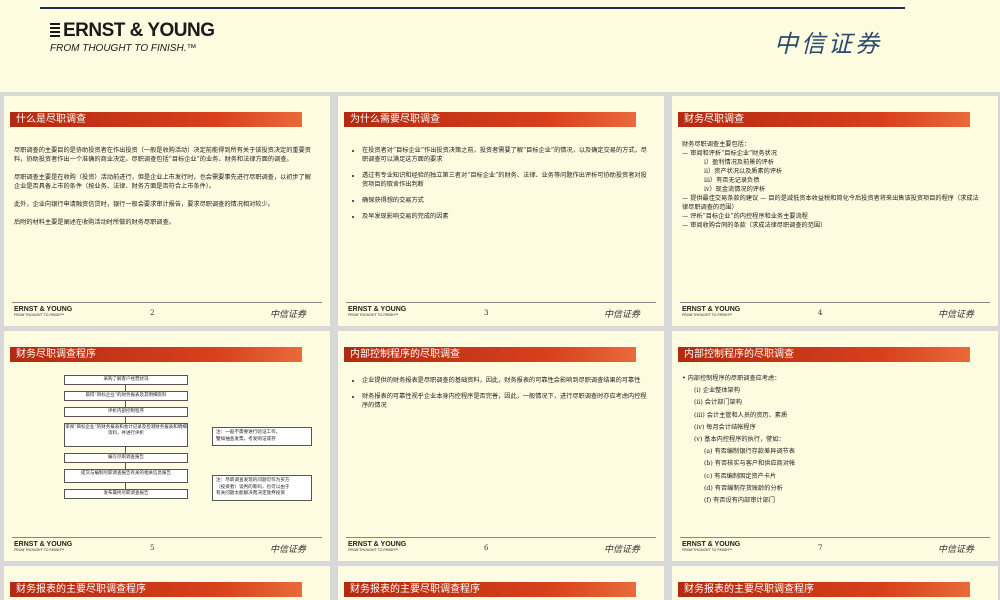 This screenshot has height=600, width=1000. I want to click on slide-10: 财务报表的主要尽职调查程序, so click(835, 583).